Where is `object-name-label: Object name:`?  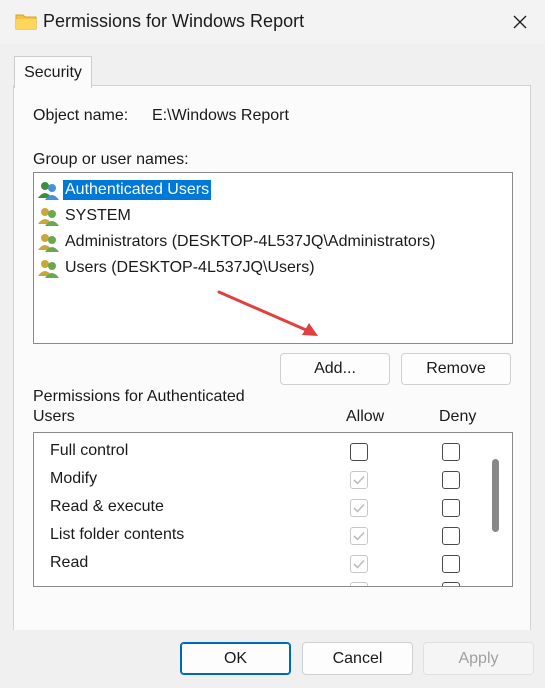 object-name-label: Object name: is located at coordinates (81, 115).